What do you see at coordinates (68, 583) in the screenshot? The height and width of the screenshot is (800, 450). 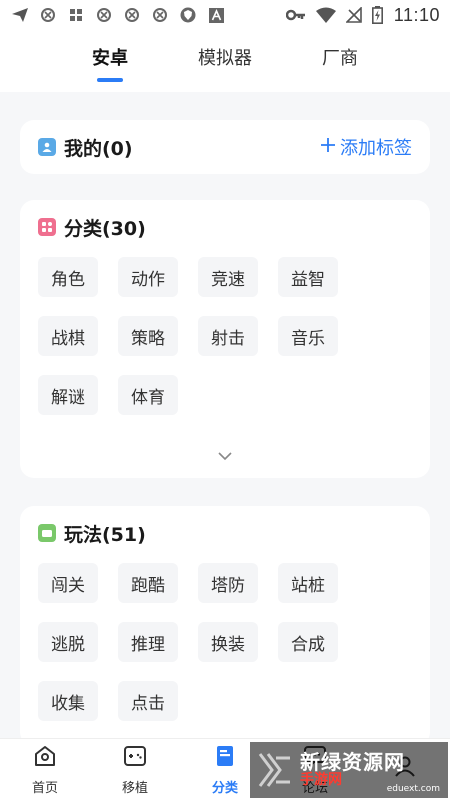 I see `tag-level: 闯关` at bounding box center [68, 583].